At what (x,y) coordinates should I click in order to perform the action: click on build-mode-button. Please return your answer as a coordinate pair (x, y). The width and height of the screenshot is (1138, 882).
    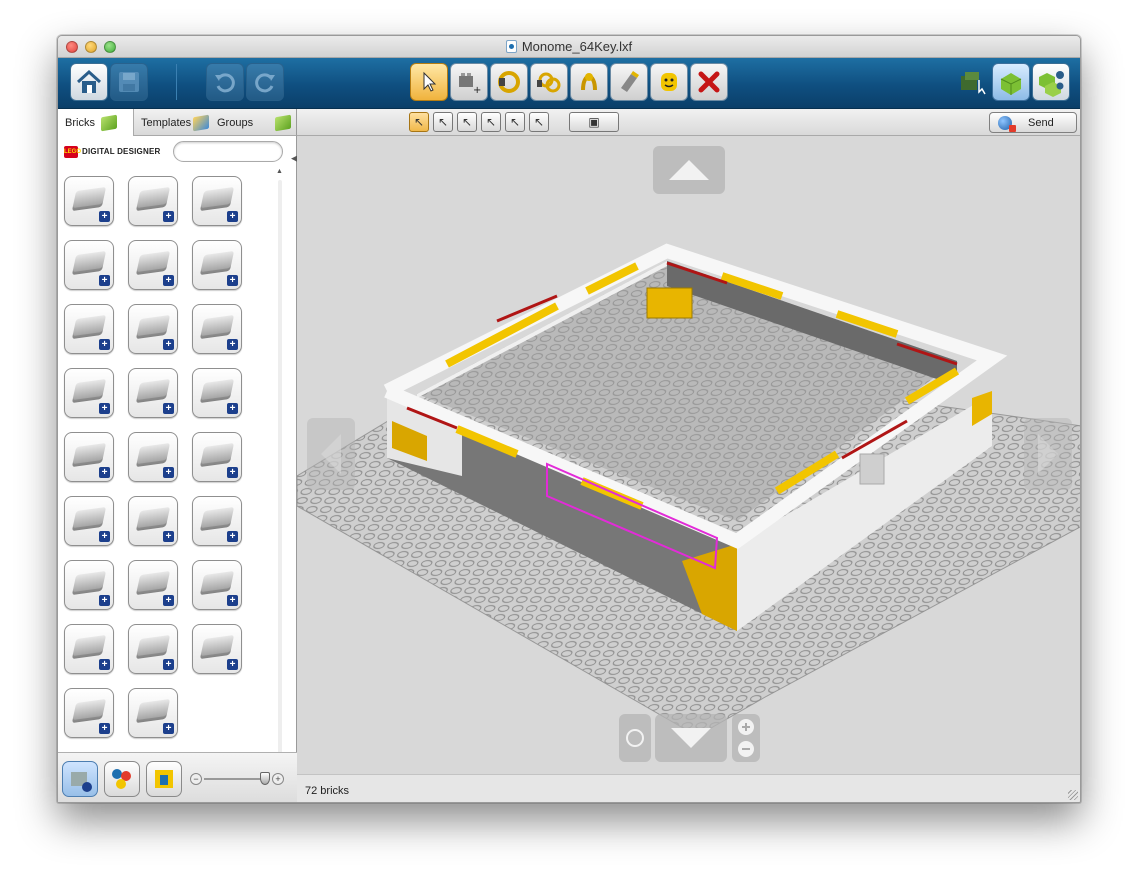
    Looking at the image, I should click on (973, 82).